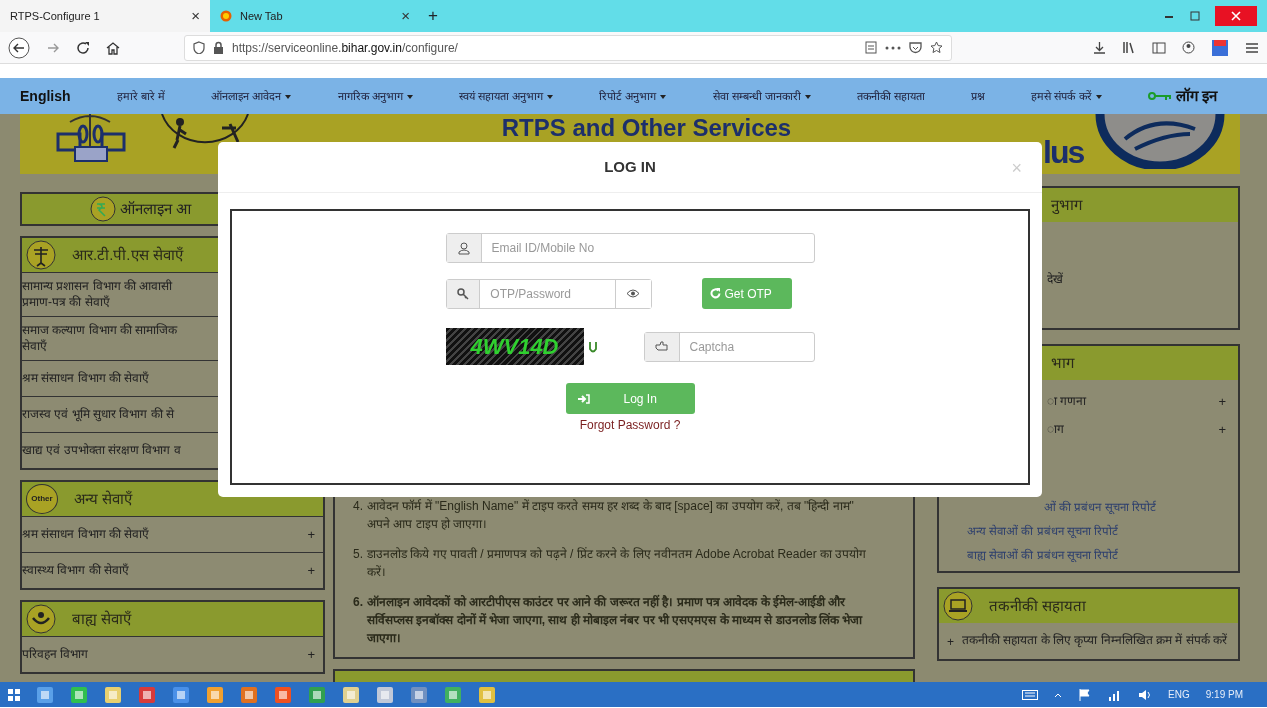 The image size is (1267, 708). I want to click on password-field: OTP/Password, so click(548, 293).